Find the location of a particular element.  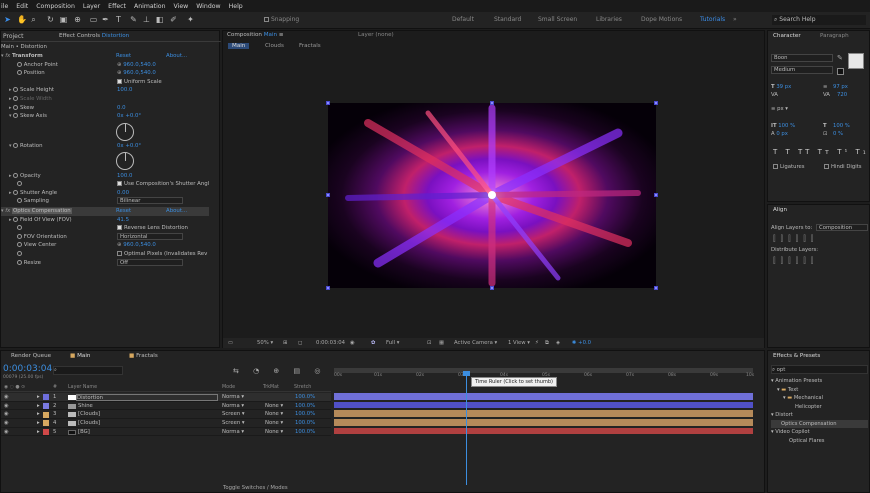

roto-tool-icon: ✐ is located at coordinates (173, 20).